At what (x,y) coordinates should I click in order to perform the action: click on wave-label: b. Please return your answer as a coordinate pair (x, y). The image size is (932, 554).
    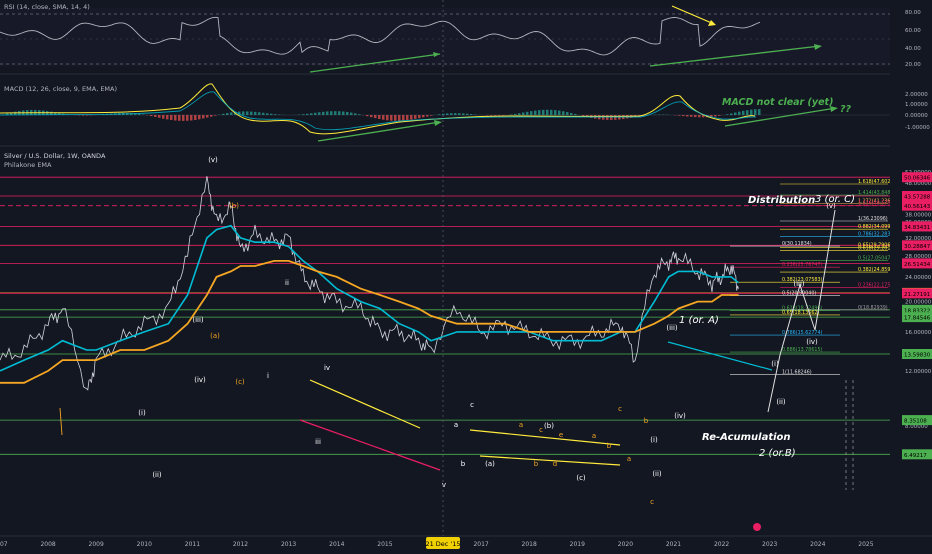
    Looking at the image, I should click on (536, 464).